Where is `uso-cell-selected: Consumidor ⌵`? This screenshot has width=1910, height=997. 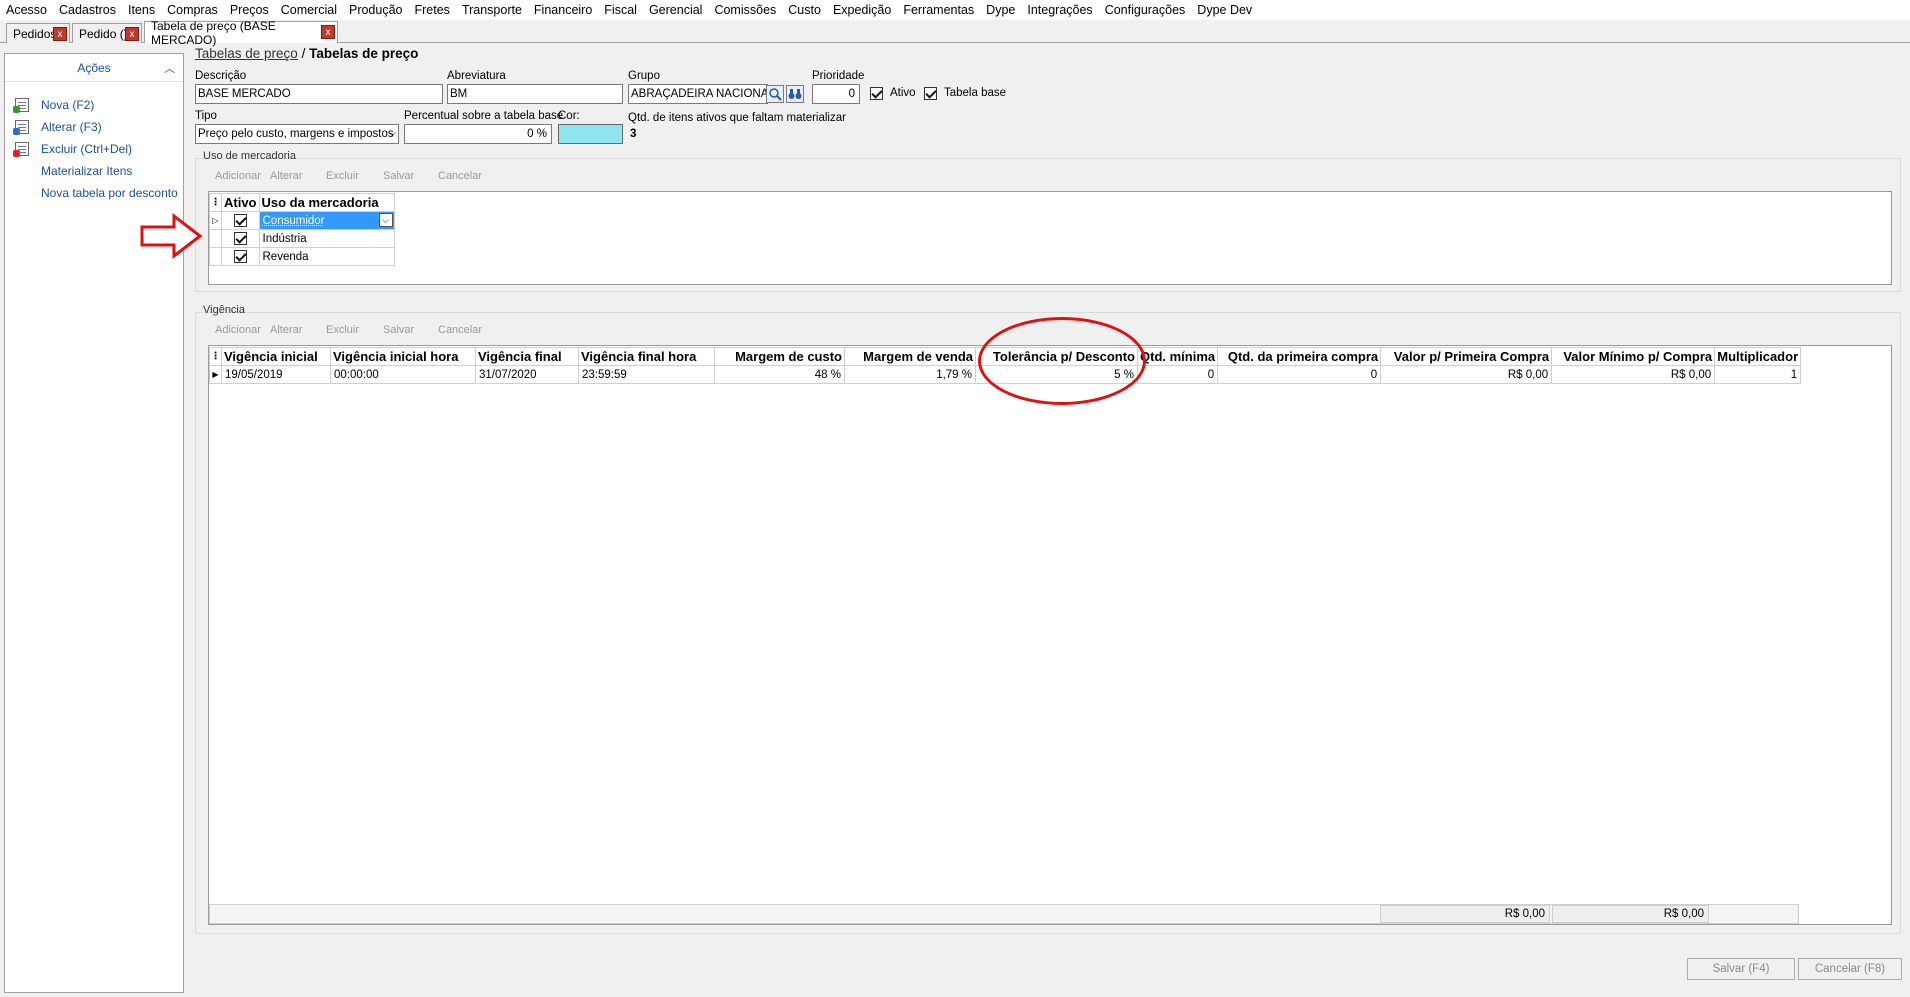 uso-cell-selected: Consumidor ⌵ is located at coordinates (326, 220).